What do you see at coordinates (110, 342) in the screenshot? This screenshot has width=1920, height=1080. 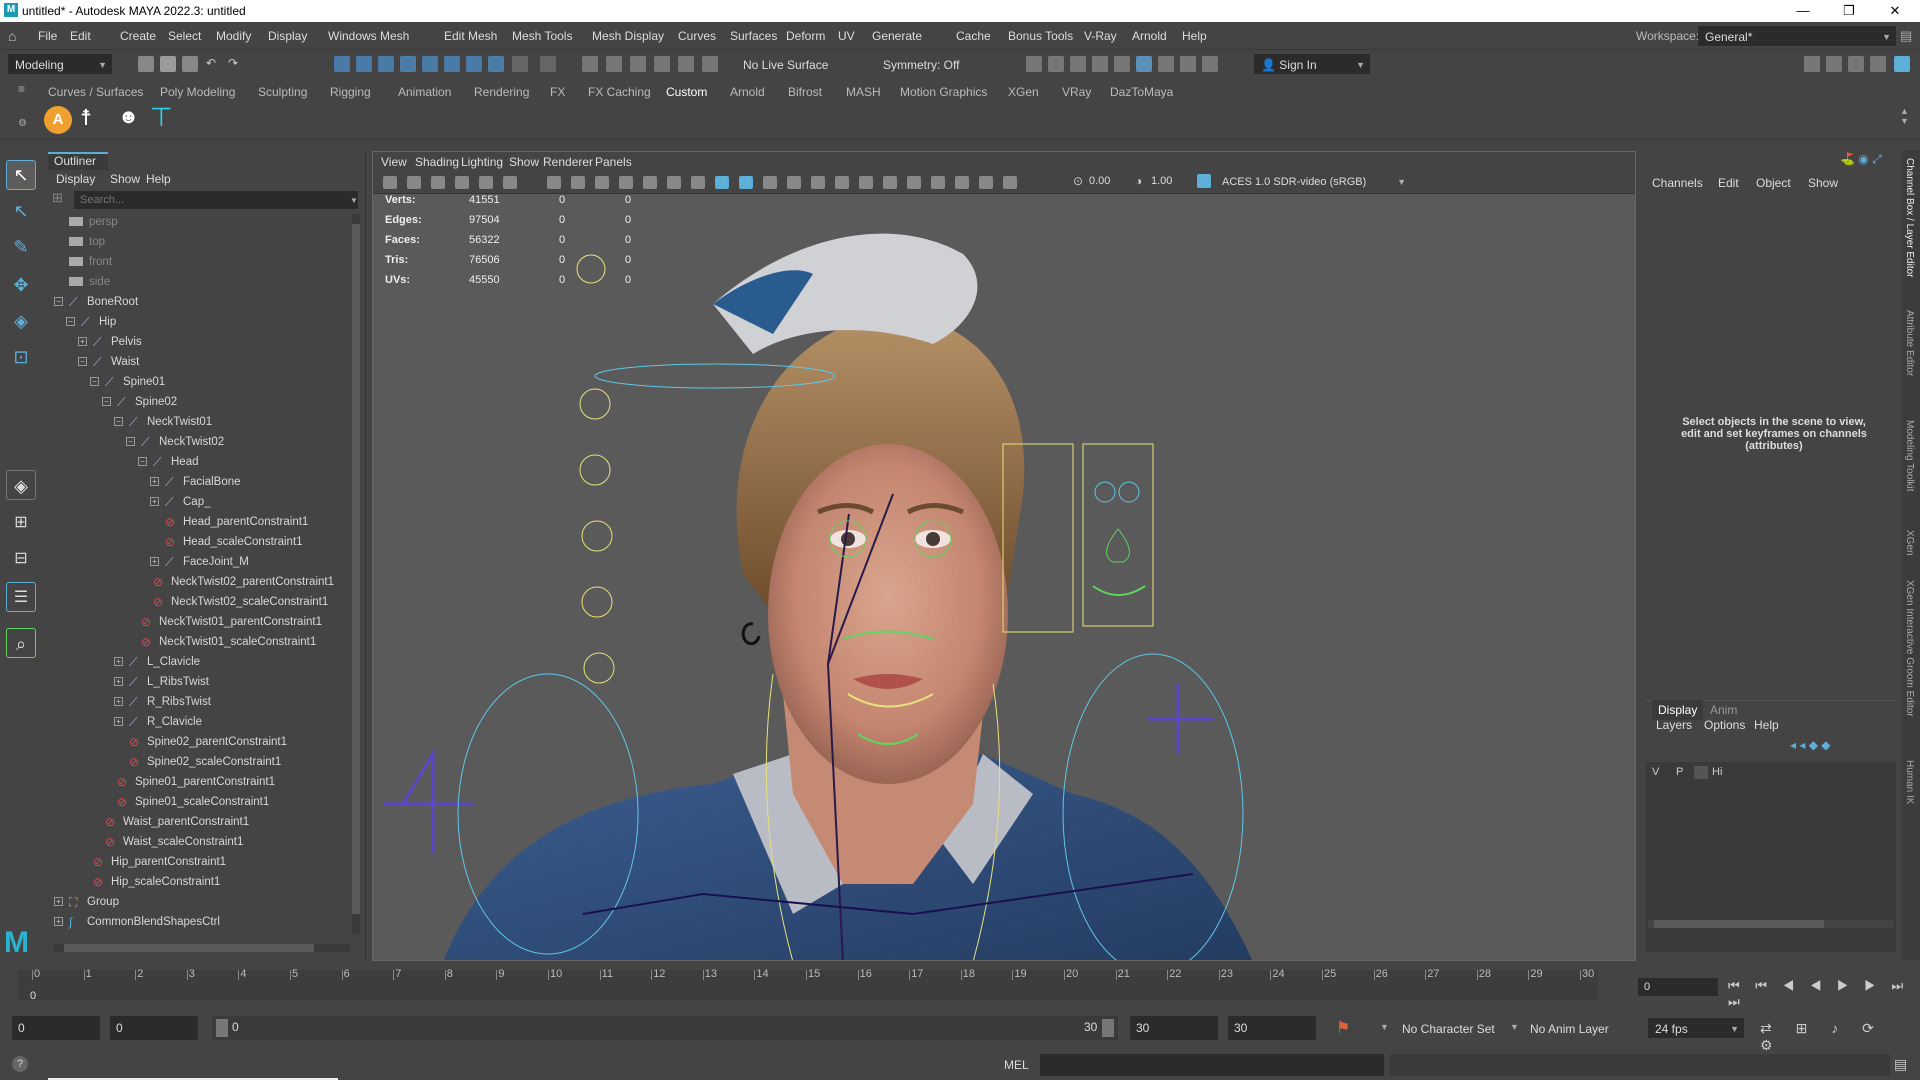 I see `outliner-item: + ⟋ Pelvis` at bounding box center [110, 342].